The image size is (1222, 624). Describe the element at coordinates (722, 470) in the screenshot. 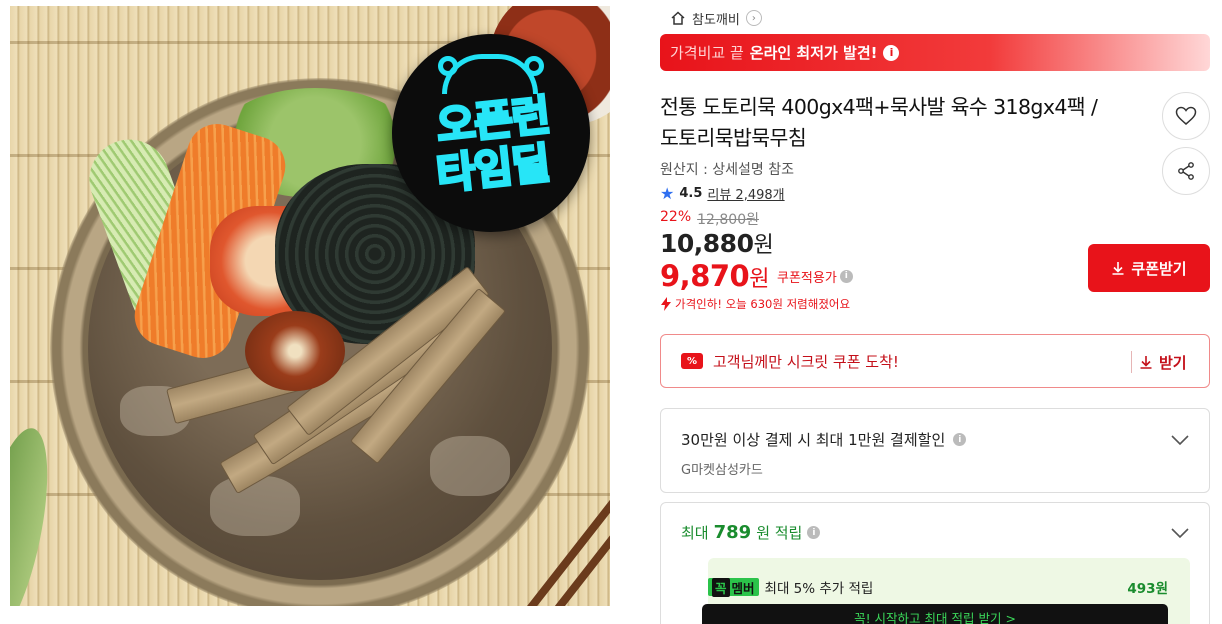

I see `card-discount-subtitle: G마켓삼성카드` at that location.